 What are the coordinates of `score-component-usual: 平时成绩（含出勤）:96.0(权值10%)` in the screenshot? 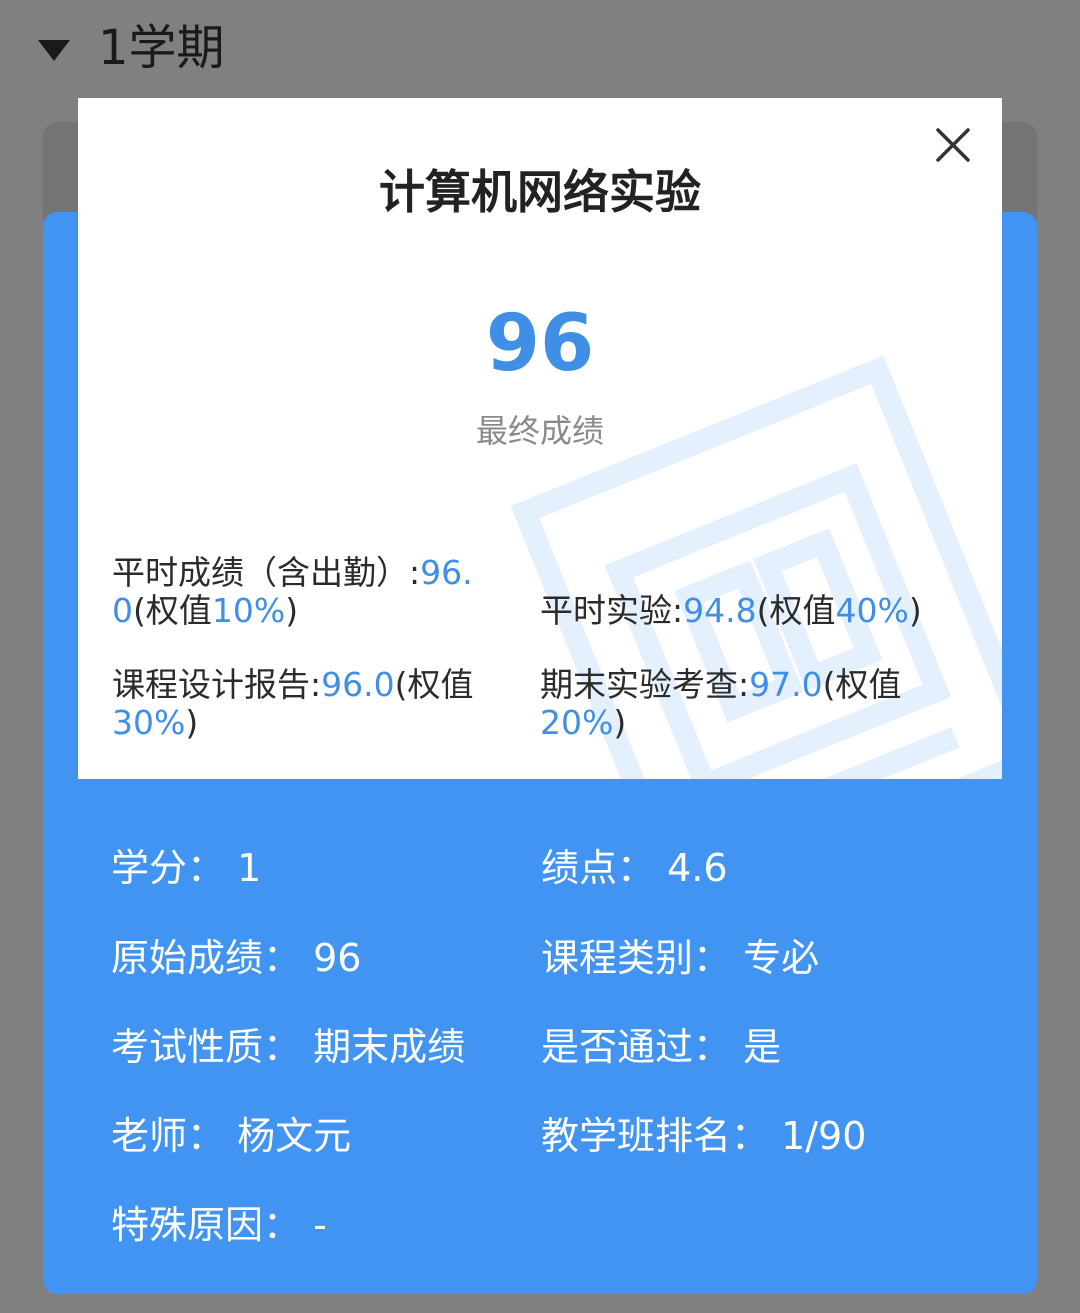 It's located at (302, 592).